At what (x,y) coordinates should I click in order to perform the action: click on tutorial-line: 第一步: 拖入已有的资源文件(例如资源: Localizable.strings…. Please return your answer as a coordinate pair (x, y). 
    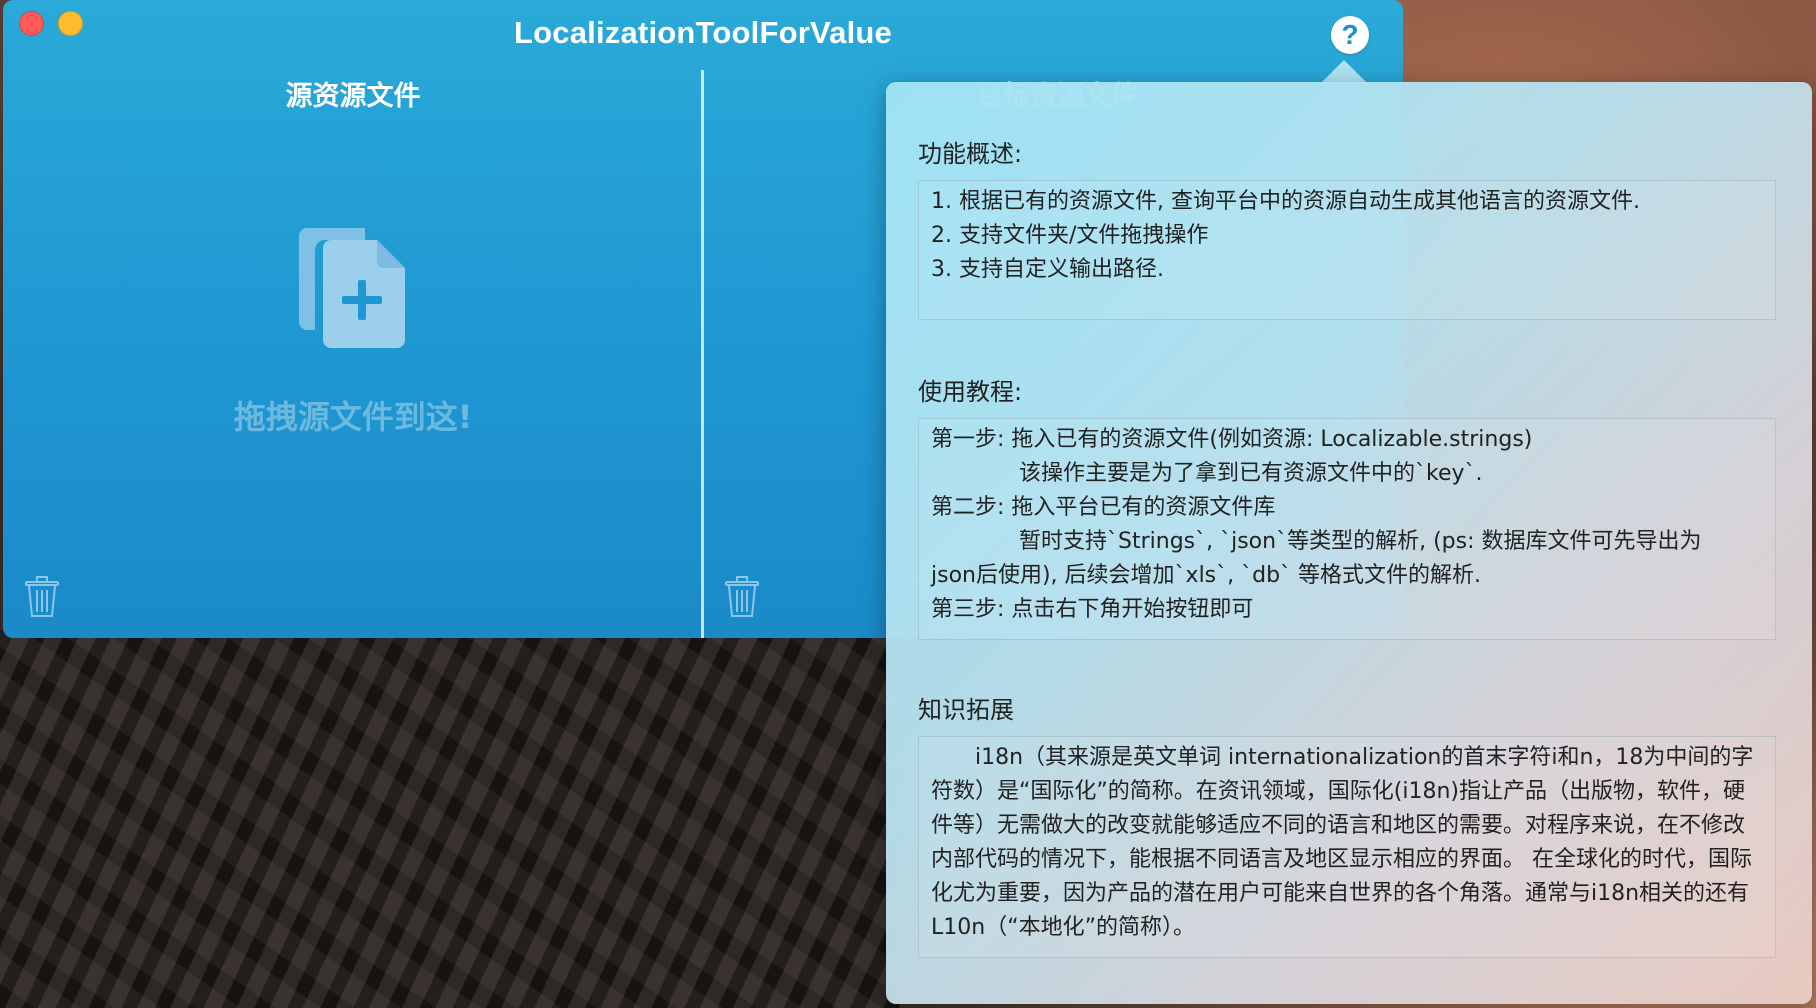
    Looking at the image, I should click on (1232, 439).